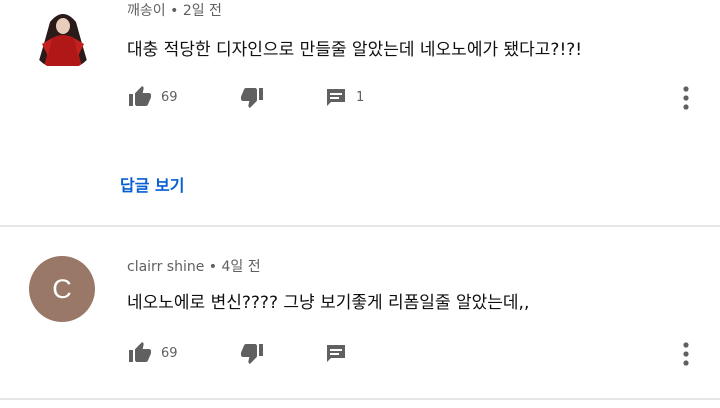 The image size is (720, 408). What do you see at coordinates (152, 184) in the screenshot?
I see `view-replies-link: 답글 보기` at bounding box center [152, 184].